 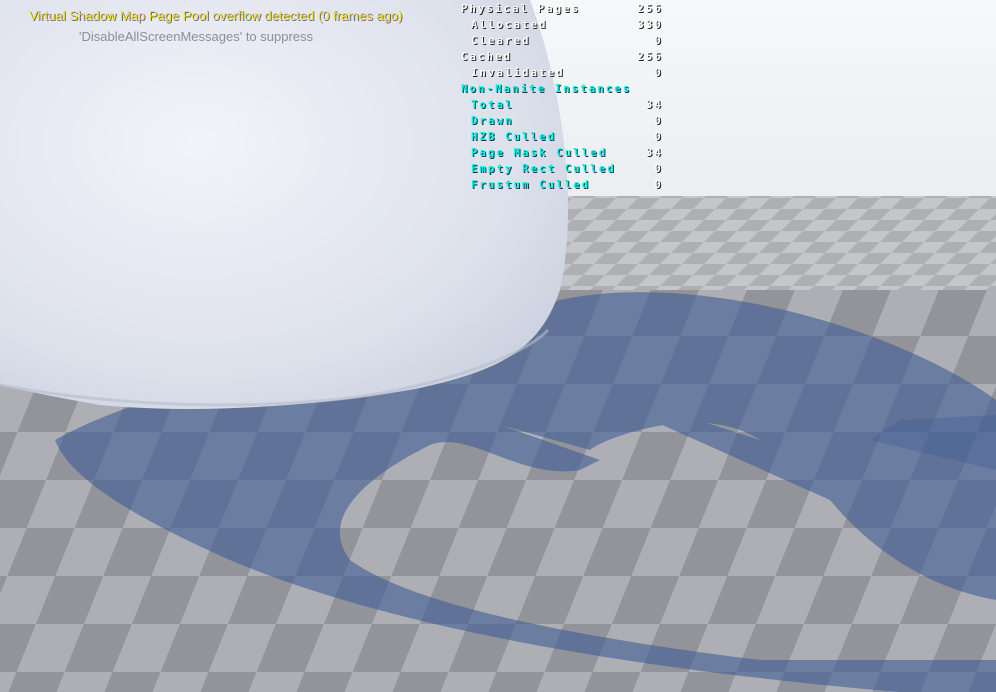 I want to click on stat-section-non-nanite: Non-Nanite Instances, so click(x=562, y=89).